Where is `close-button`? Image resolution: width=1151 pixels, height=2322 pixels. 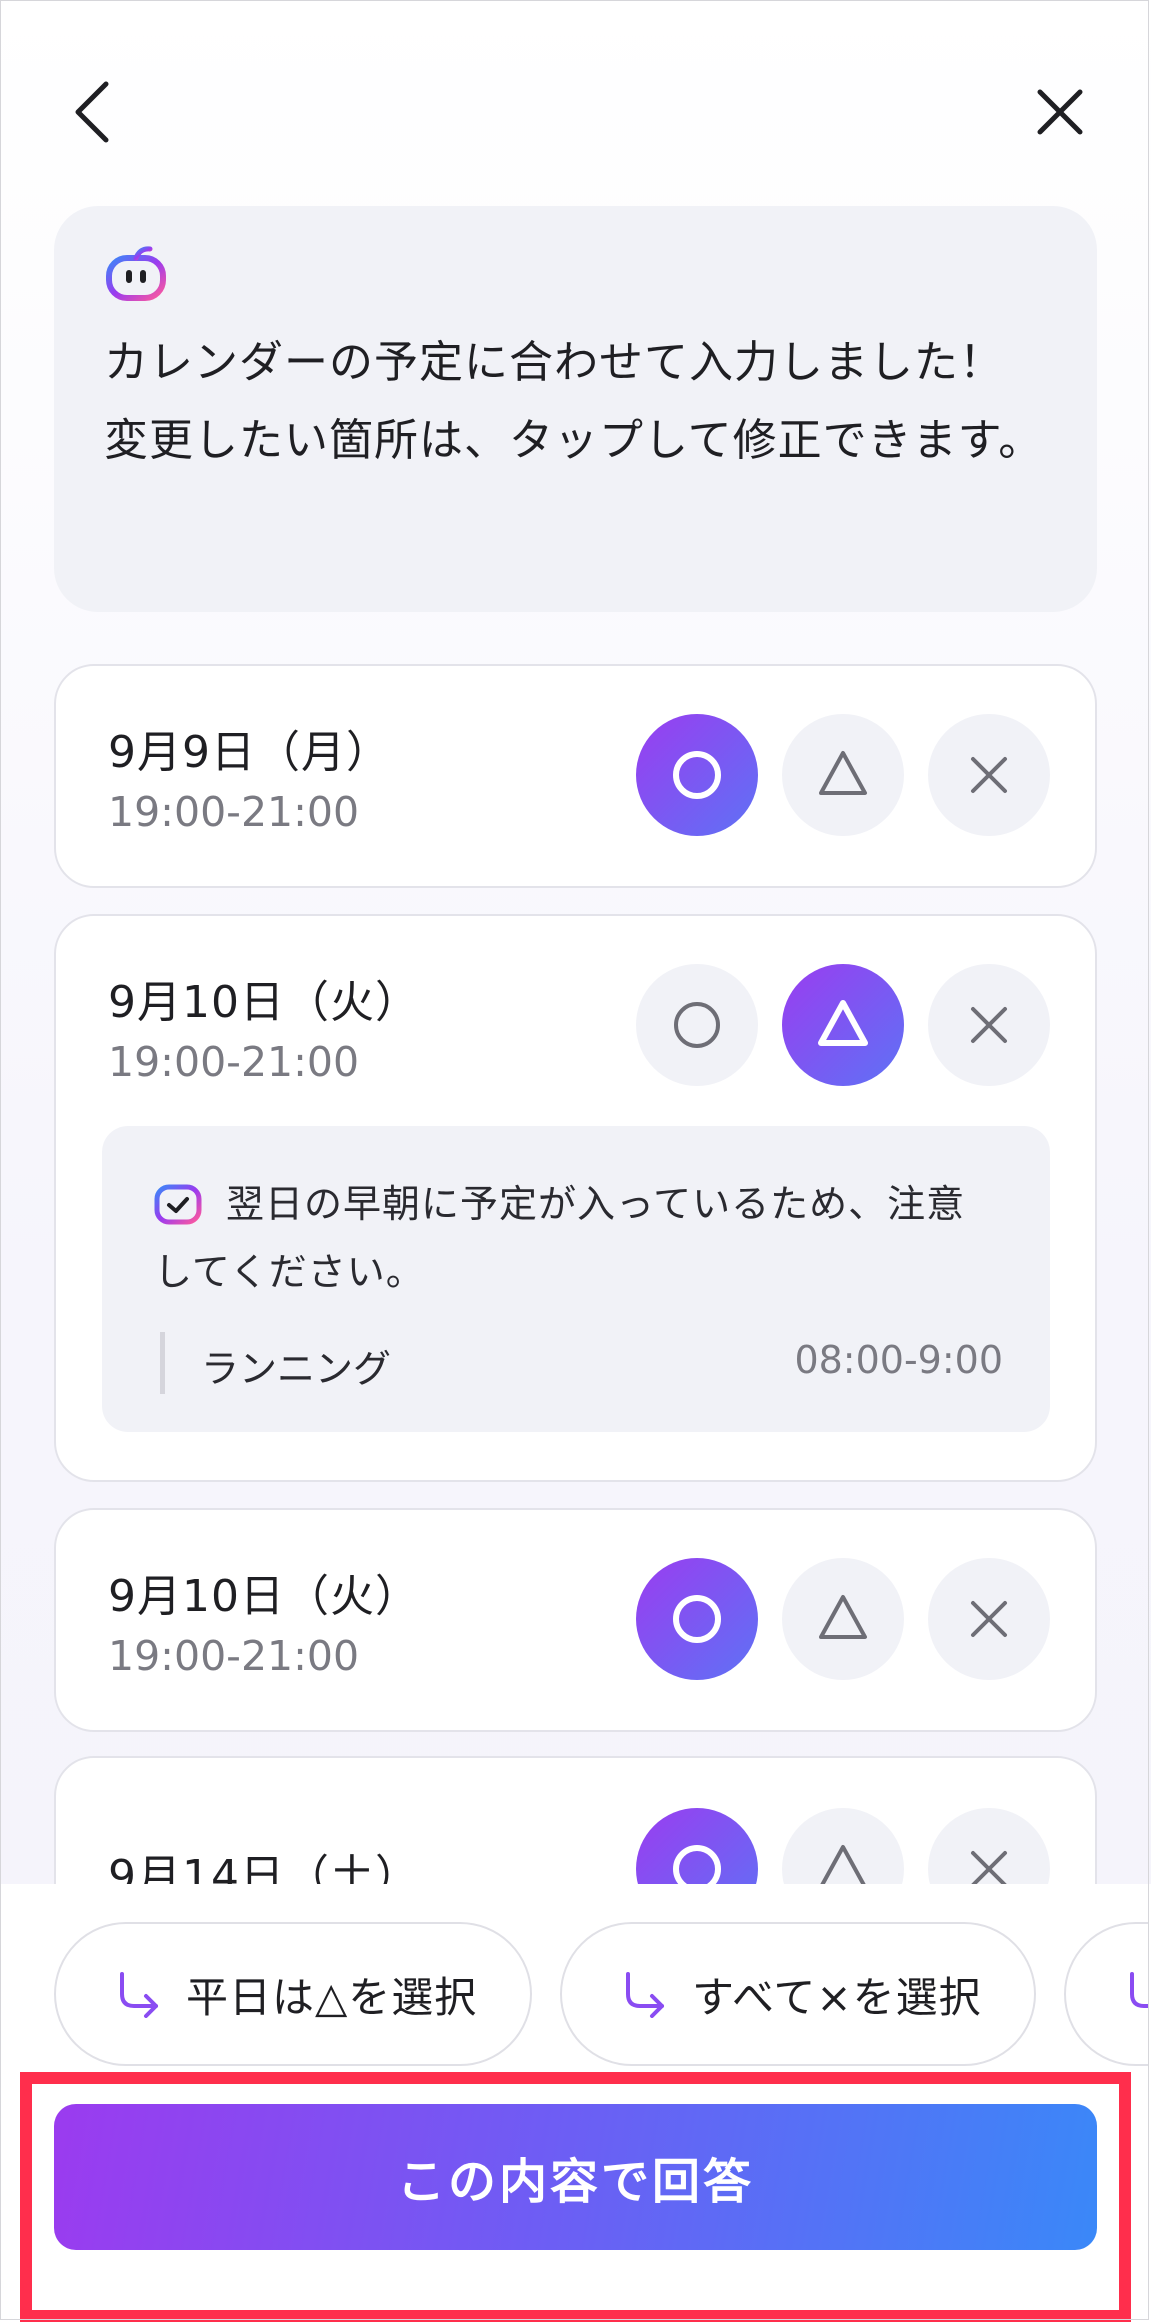
close-button is located at coordinates (1060, 112).